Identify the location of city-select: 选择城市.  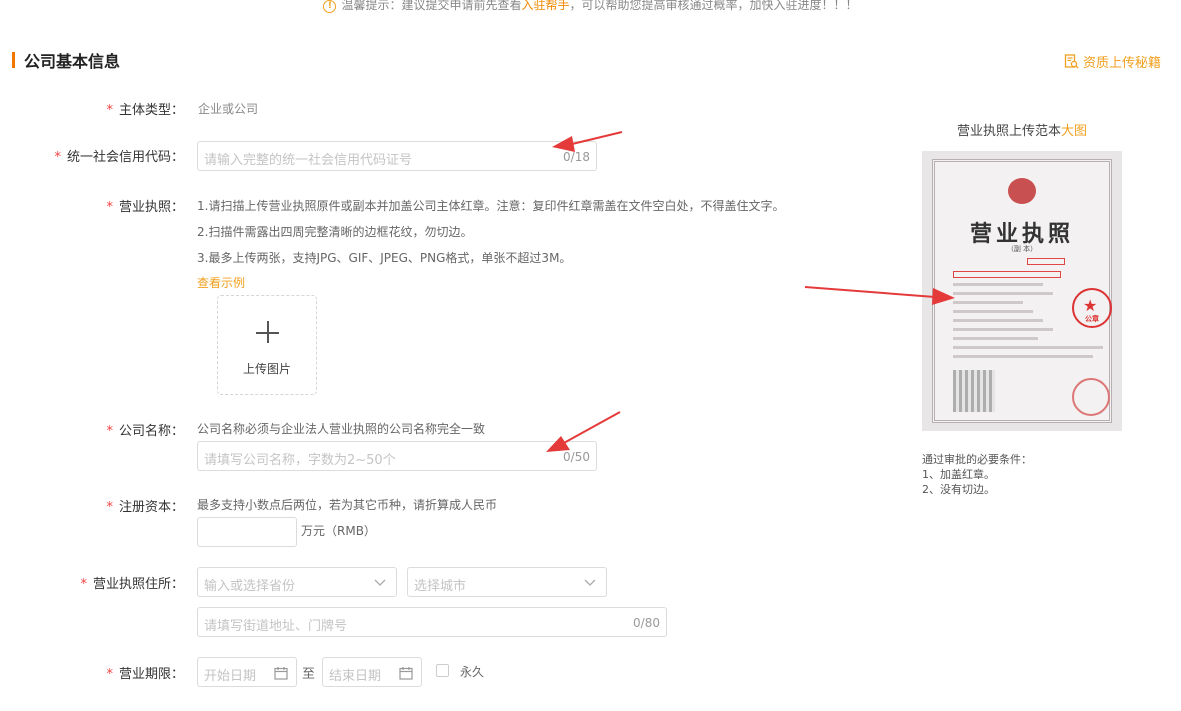
(507, 582).